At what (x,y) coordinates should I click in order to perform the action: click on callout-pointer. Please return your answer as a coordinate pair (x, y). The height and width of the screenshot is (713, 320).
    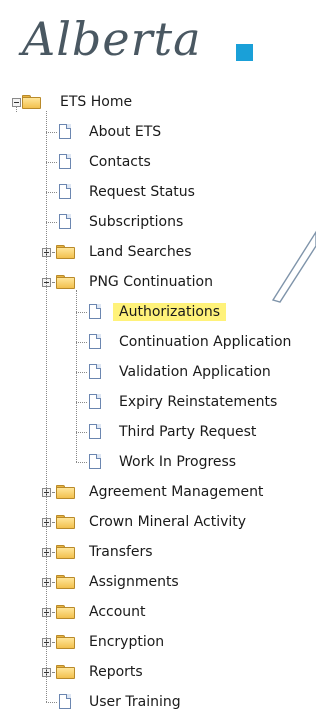
    Looking at the image, I should click on (293, 266).